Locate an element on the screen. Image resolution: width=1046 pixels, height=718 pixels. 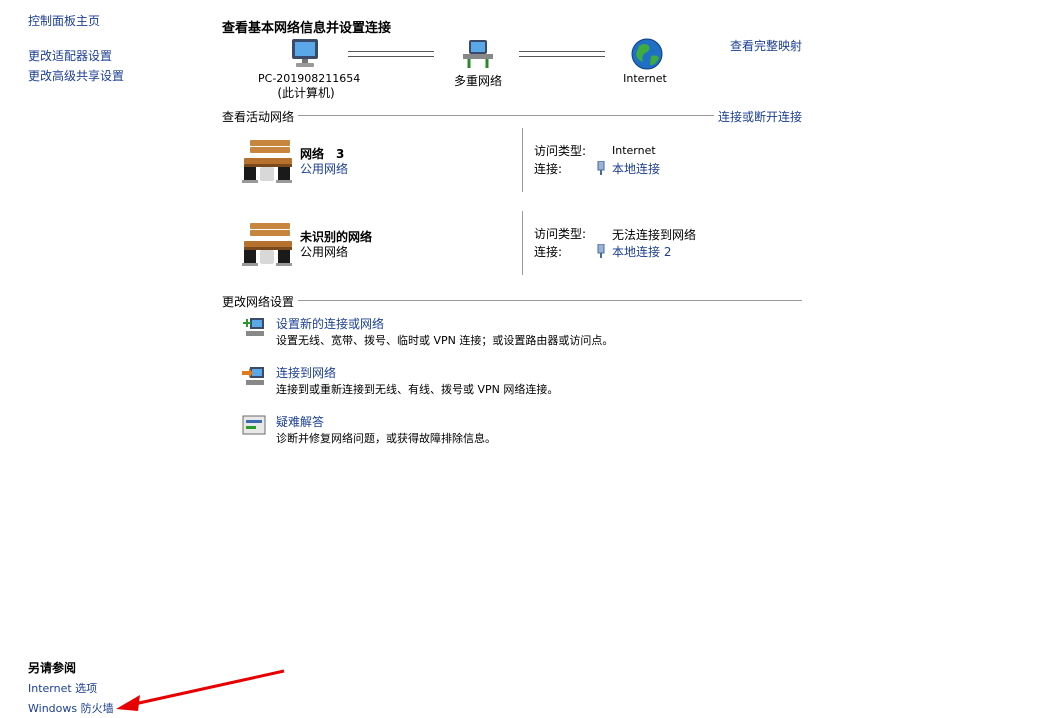
page-title: 查看基本网络信息并设置连接 is located at coordinates (307, 28).